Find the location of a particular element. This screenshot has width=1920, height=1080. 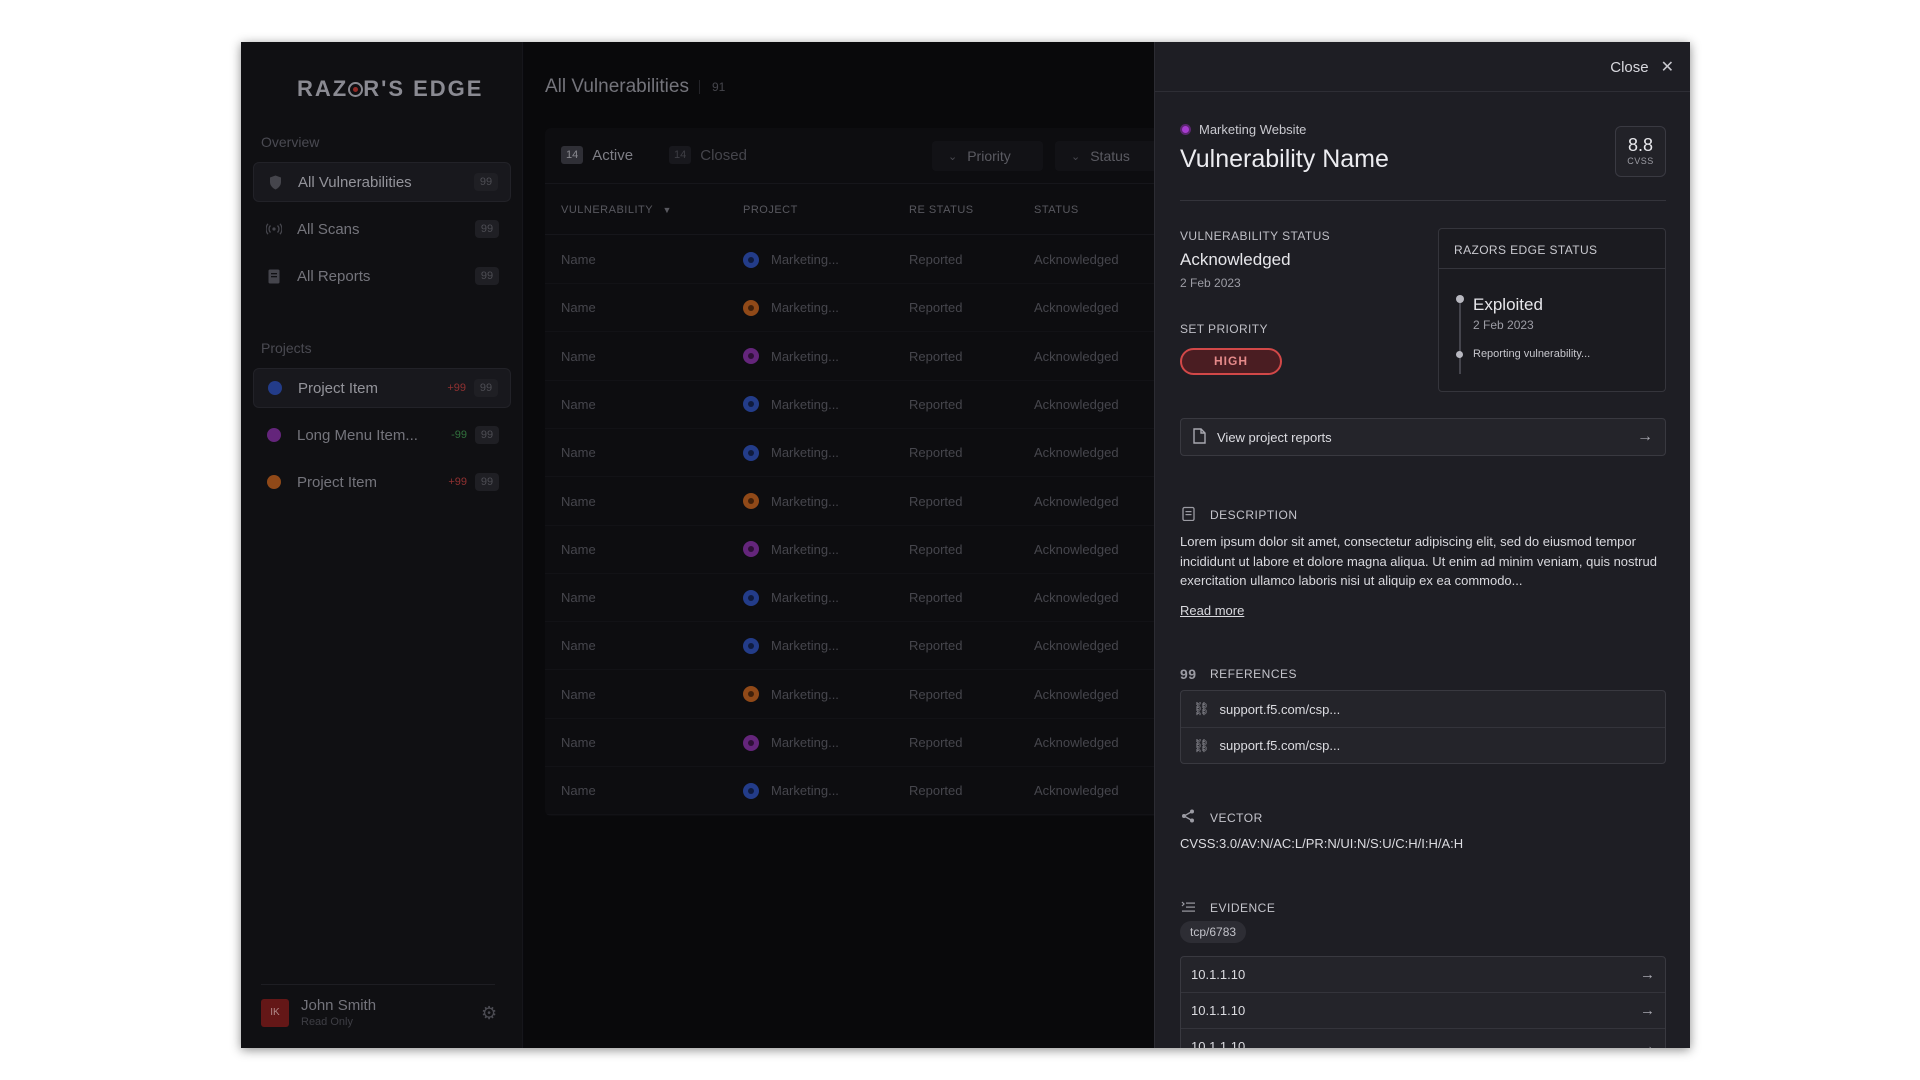

evidence-list: 10.1.1.10 → 10.1.1.10 → 10.1.1.10 → is located at coordinates (1423, 1002).